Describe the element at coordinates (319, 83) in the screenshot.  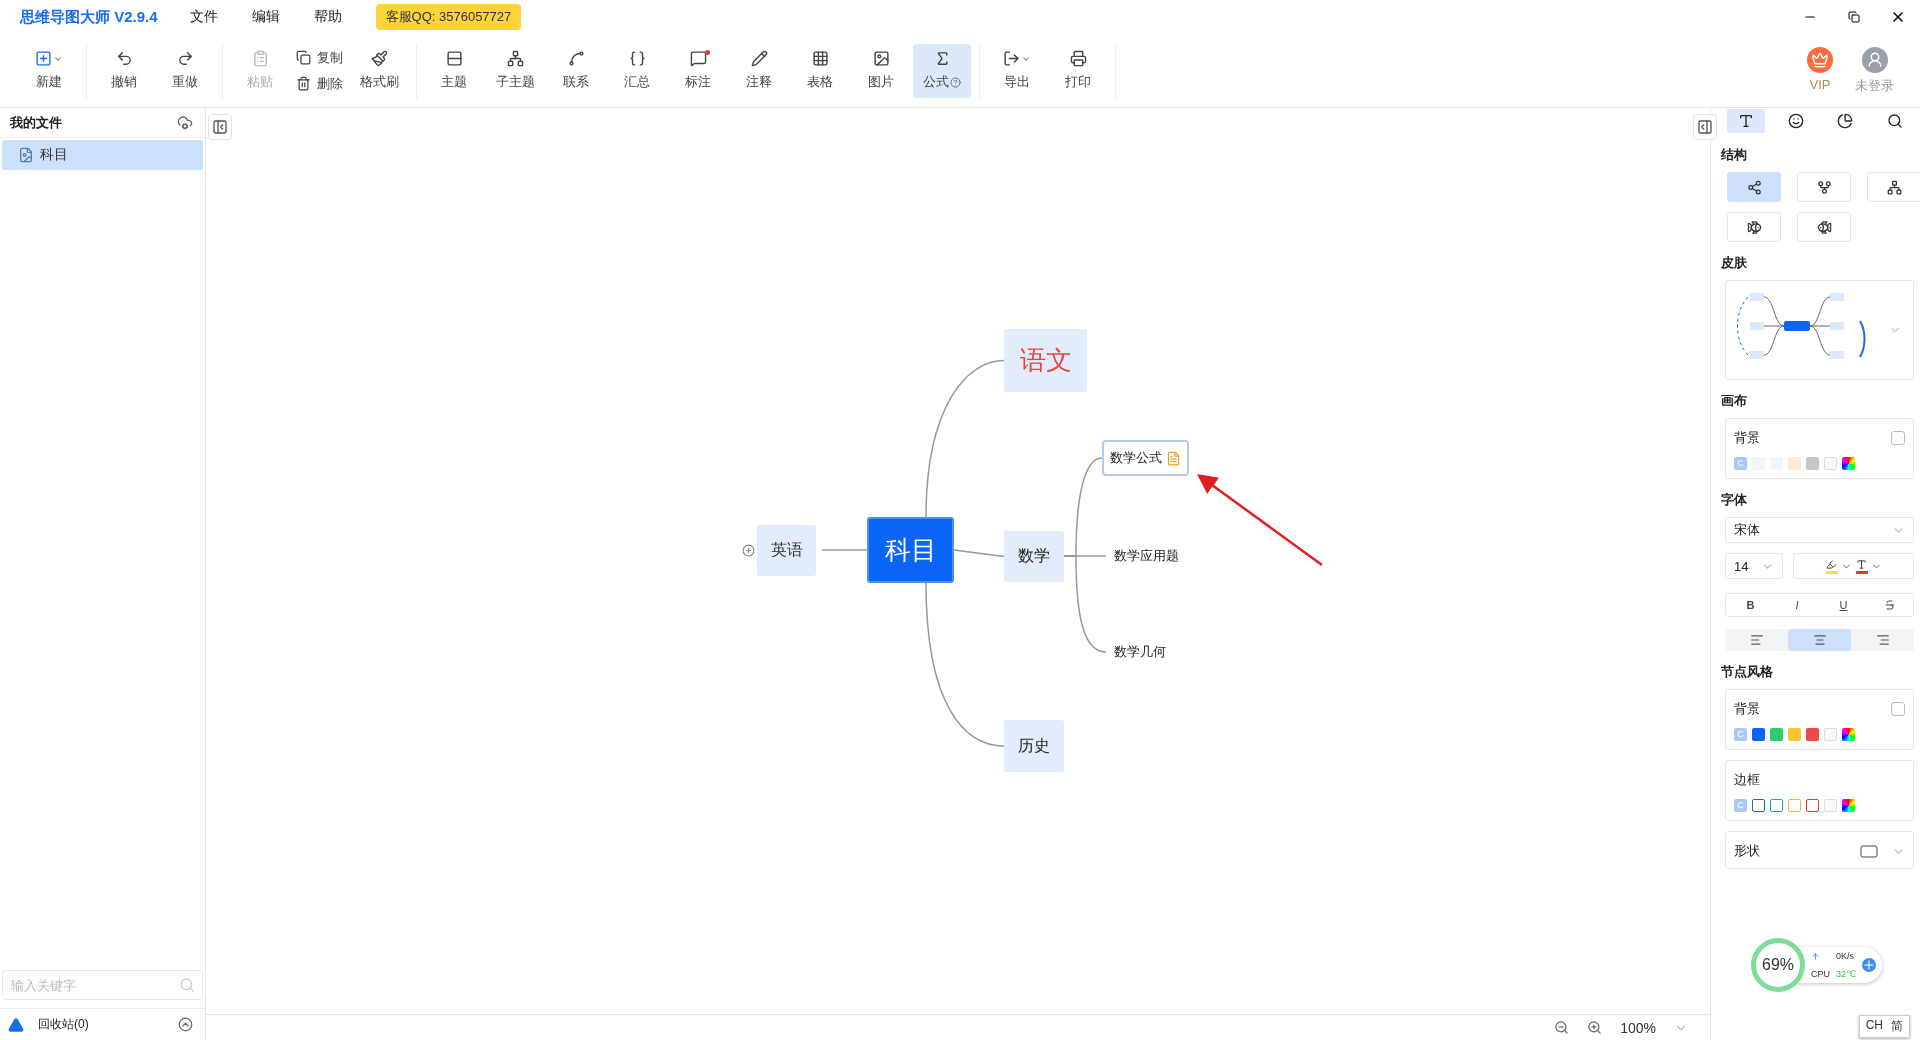
I see `toolbar-button: 删除` at that location.